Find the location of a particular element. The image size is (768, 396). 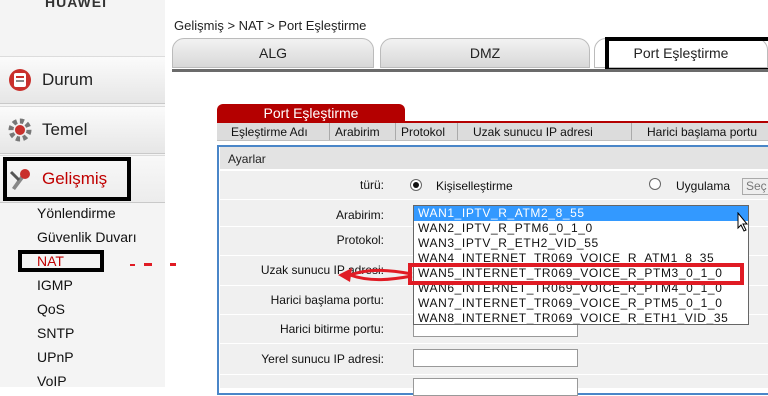

section-title: Port Eşleştirme is located at coordinates (311, 112).